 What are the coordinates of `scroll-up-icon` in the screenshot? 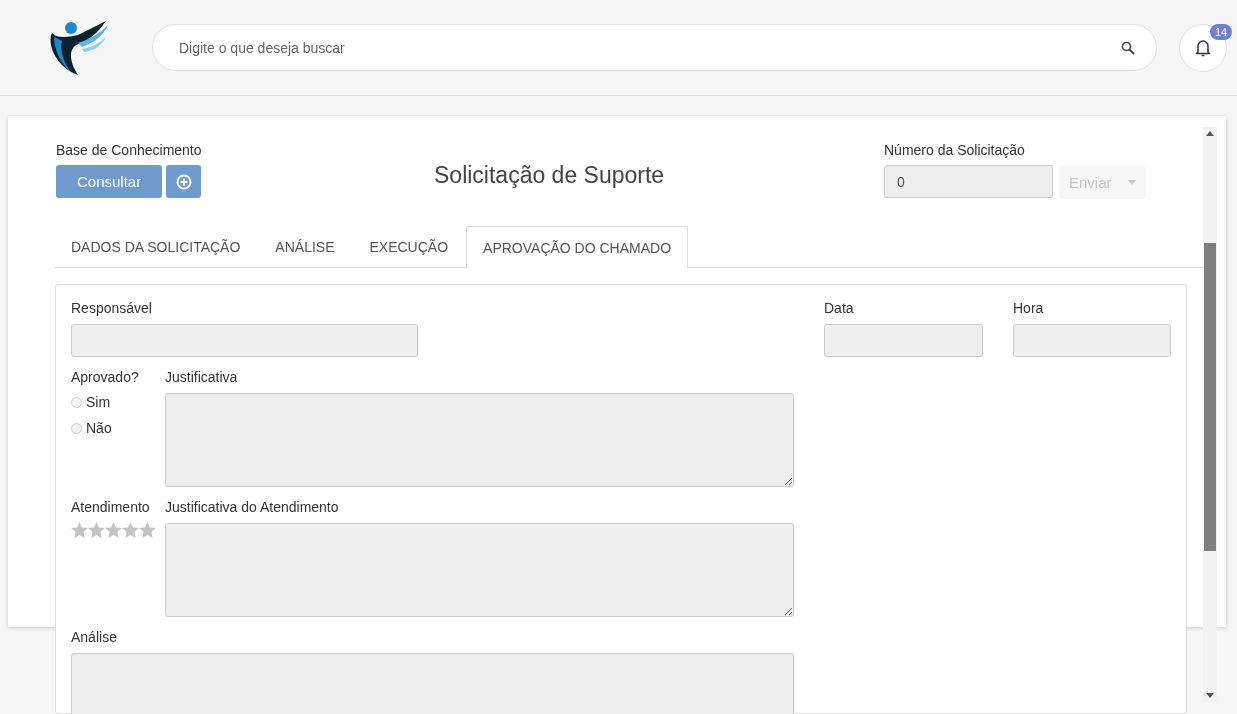 It's located at (1210, 133).